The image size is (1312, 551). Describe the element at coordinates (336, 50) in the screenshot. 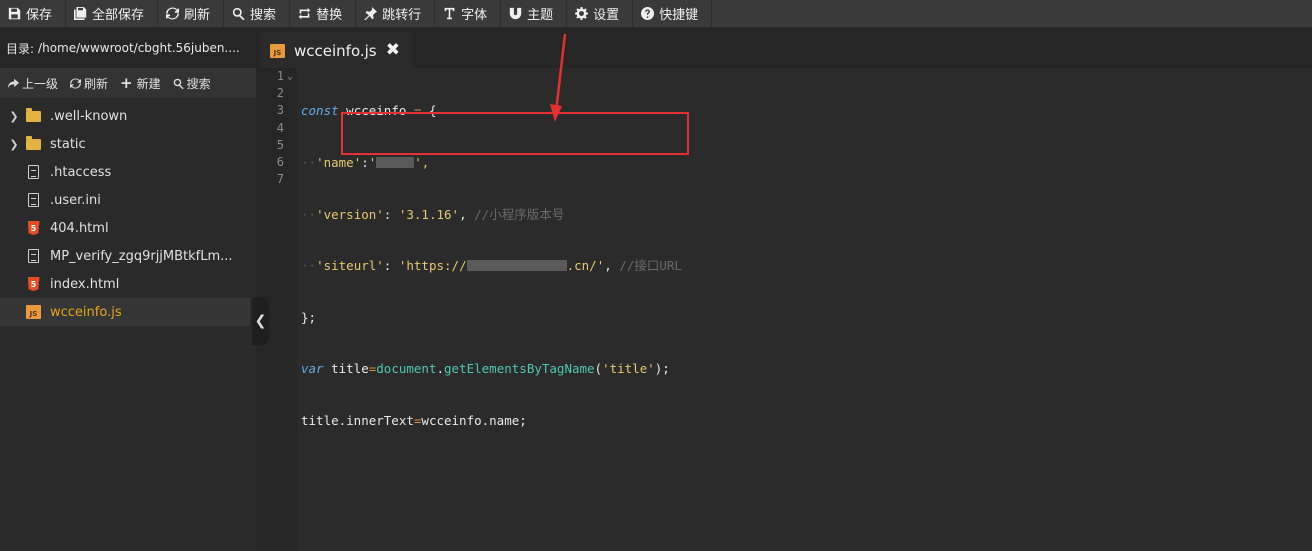

I see `tab-wcceinfo-js: JS wcceinfo.js ✖` at that location.